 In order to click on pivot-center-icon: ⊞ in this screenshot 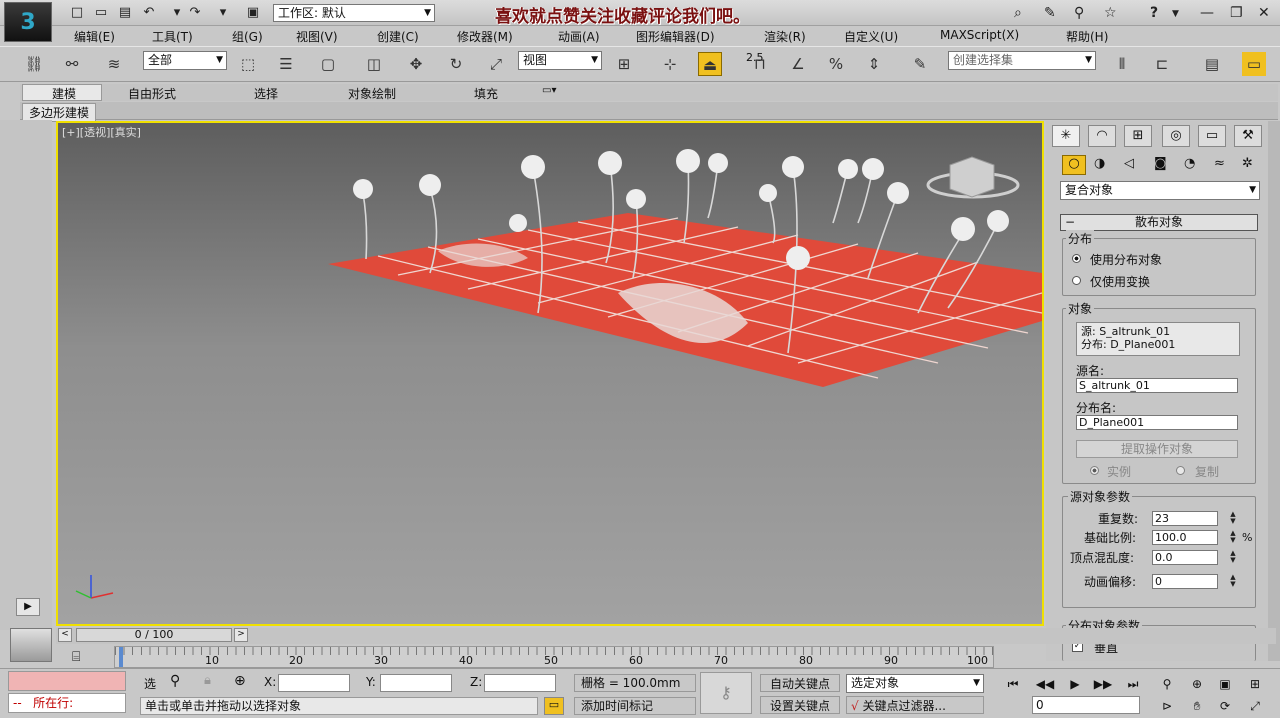, I will do `click(624, 64)`.